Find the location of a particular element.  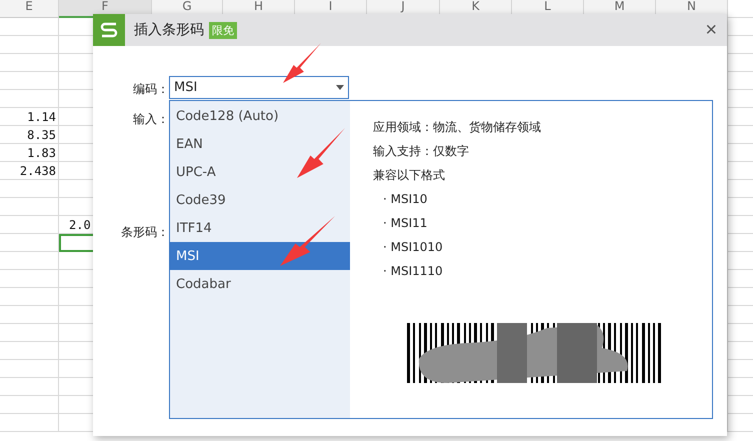

format-item: · MSI11 is located at coordinates (405, 223).